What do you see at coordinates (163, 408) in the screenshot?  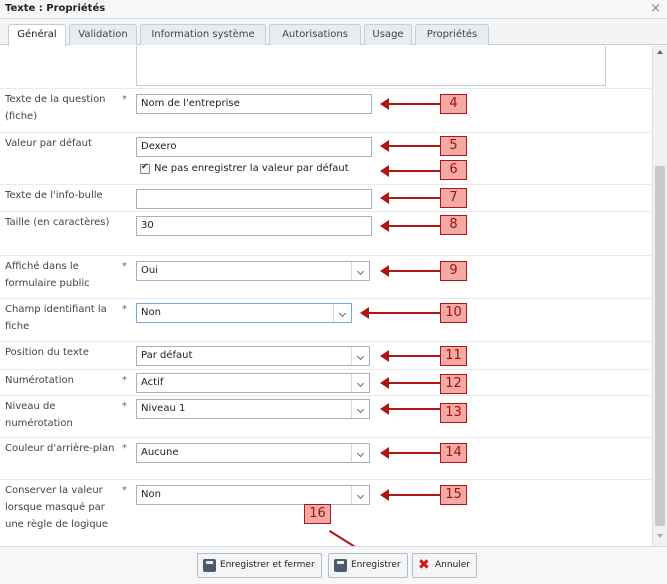 I see `numbering-level-value: Niveau 1` at bounding box center [163, 408].